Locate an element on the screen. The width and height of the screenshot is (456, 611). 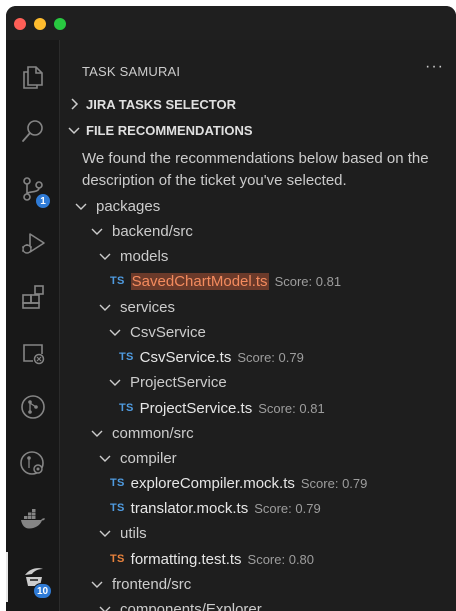
folder-label: models is located at coordinates (144, 256).